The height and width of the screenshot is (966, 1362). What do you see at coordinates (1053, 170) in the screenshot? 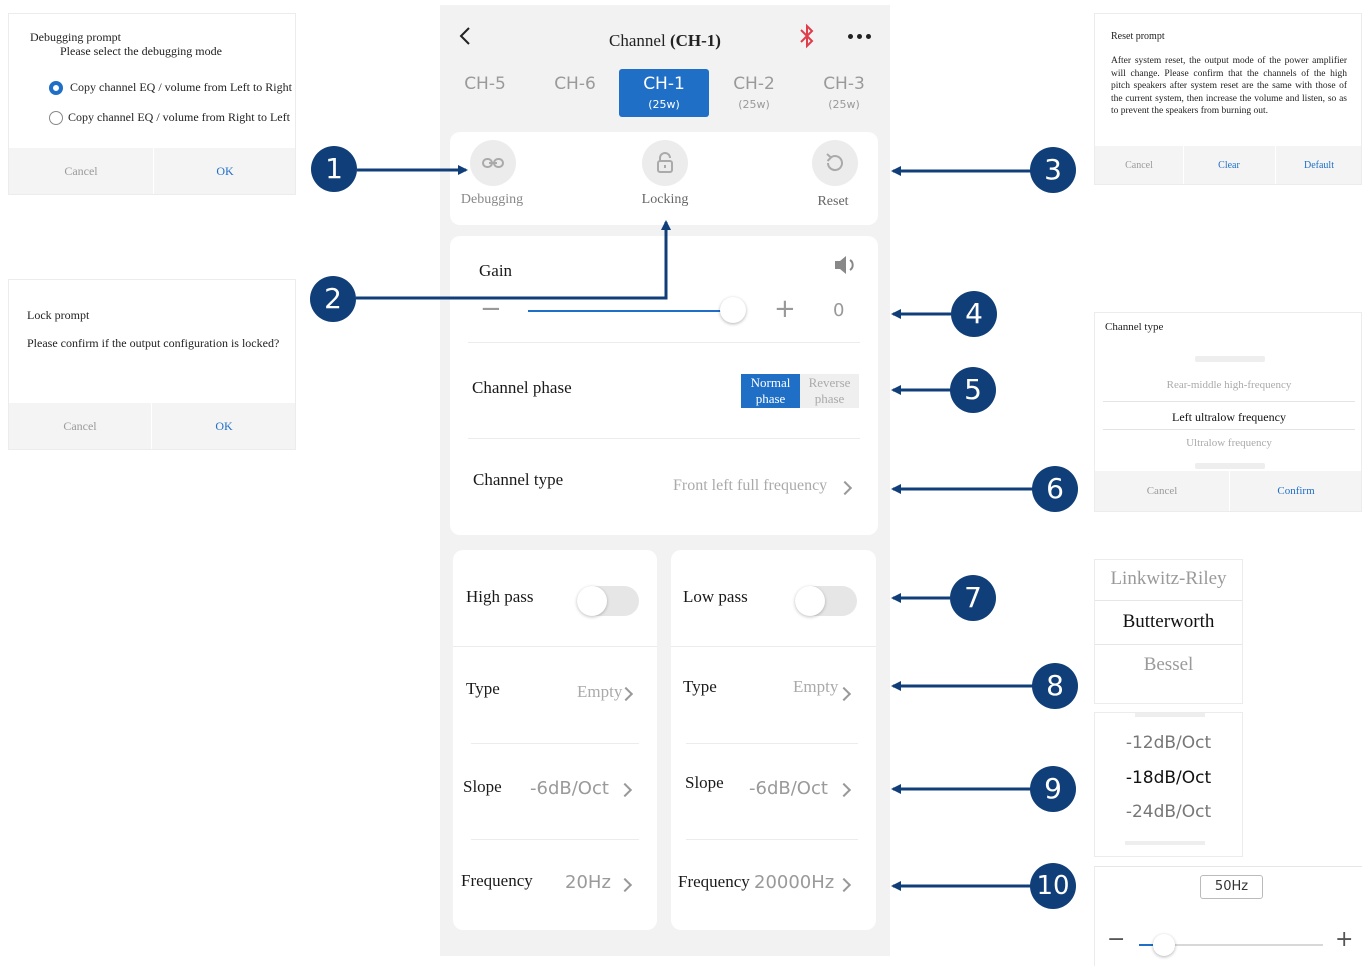
I see `callout-3: 3` at bounding box center [1053, 170].